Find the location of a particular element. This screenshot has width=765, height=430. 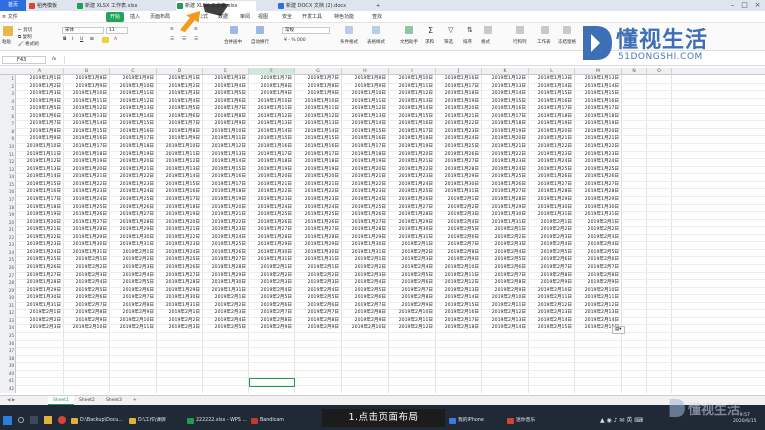

number-format-select: 常规 is located at coordinates (306, 30).